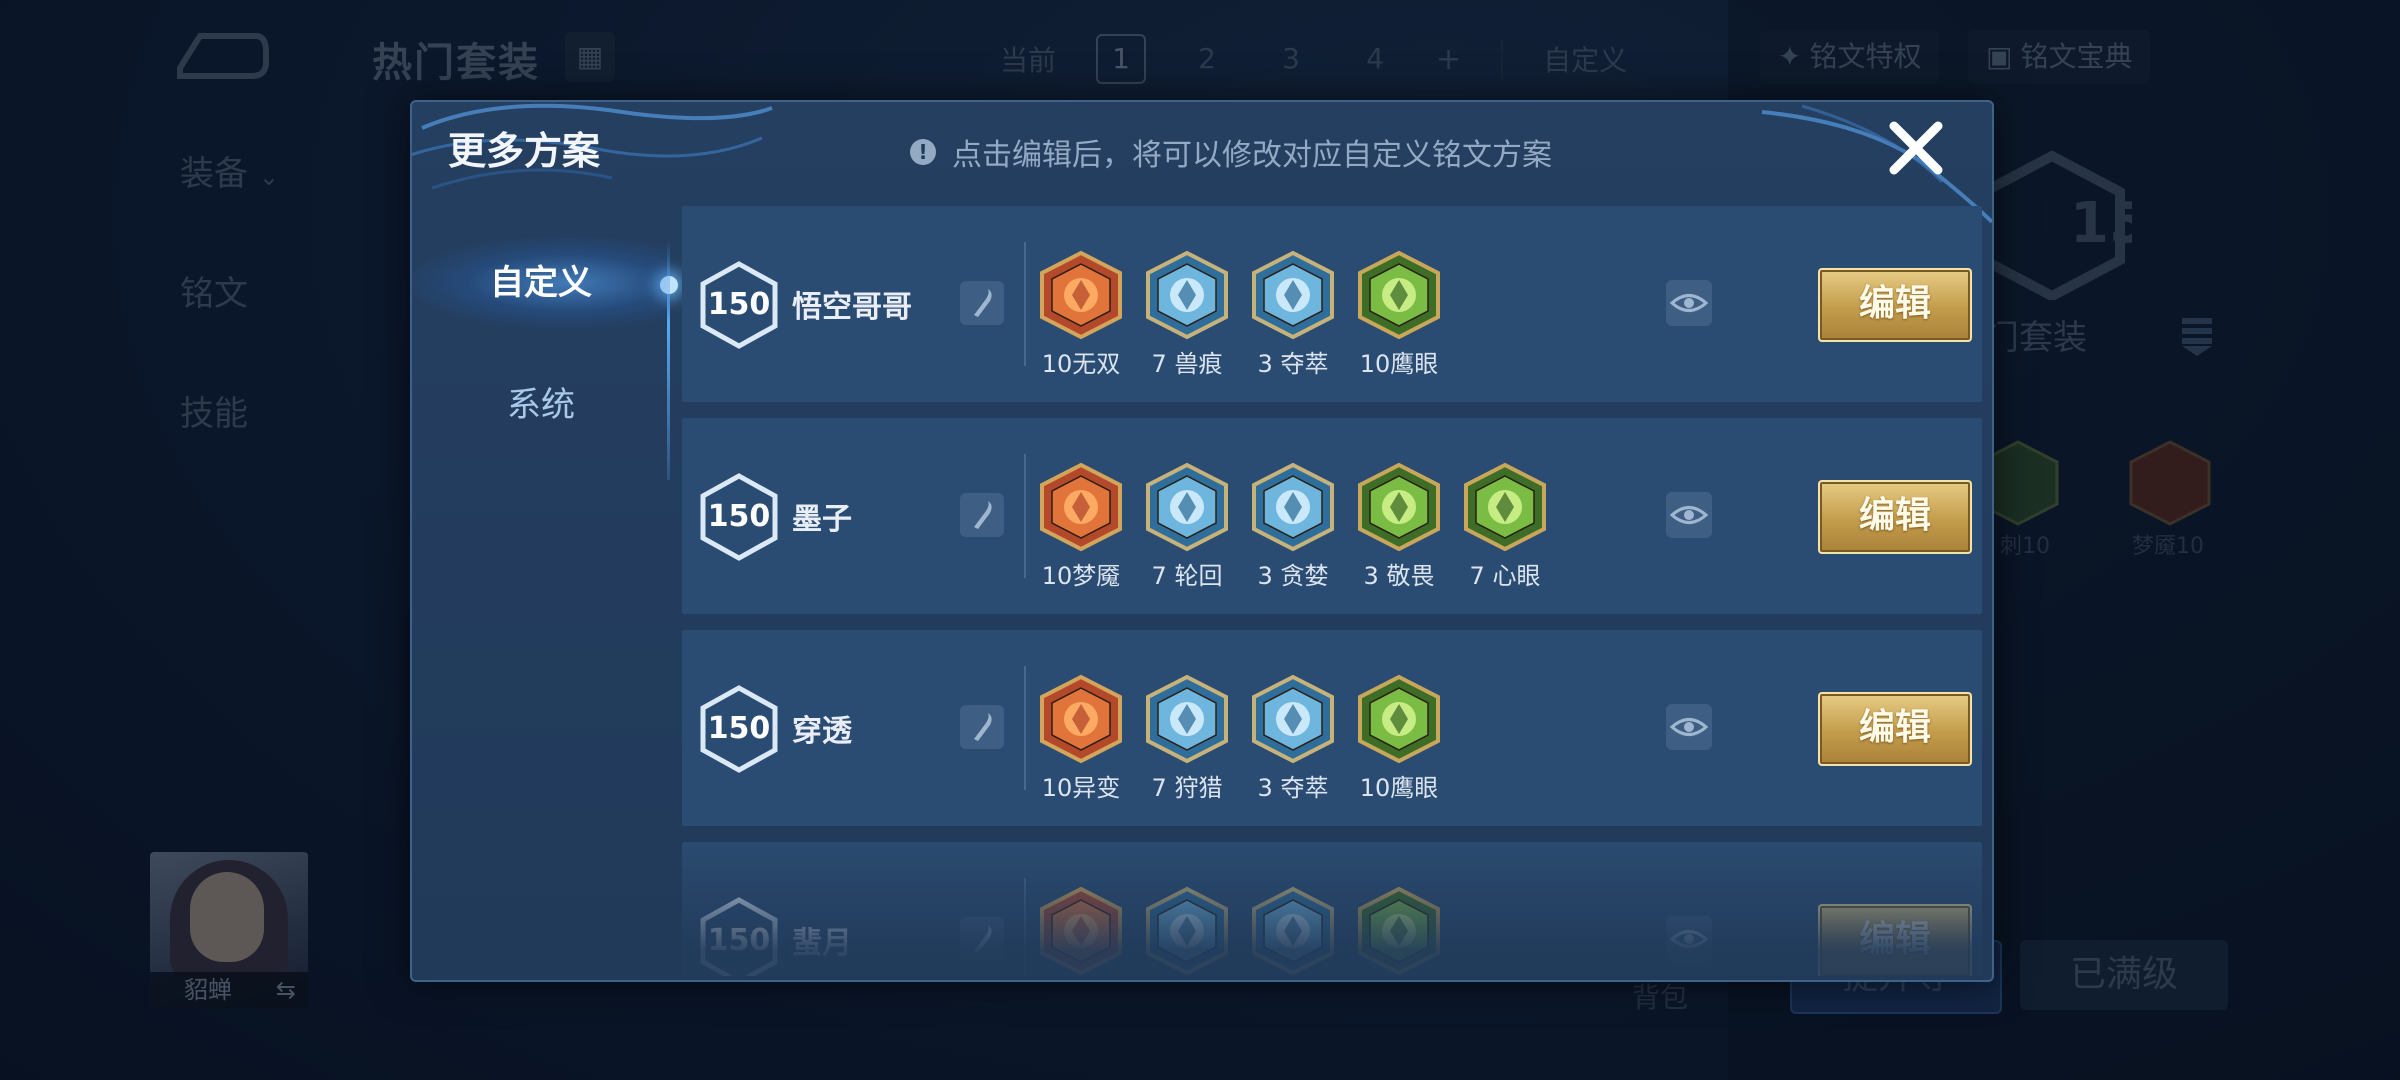  I want to click on rune-label: 7 轮回, so click(1187, 576).